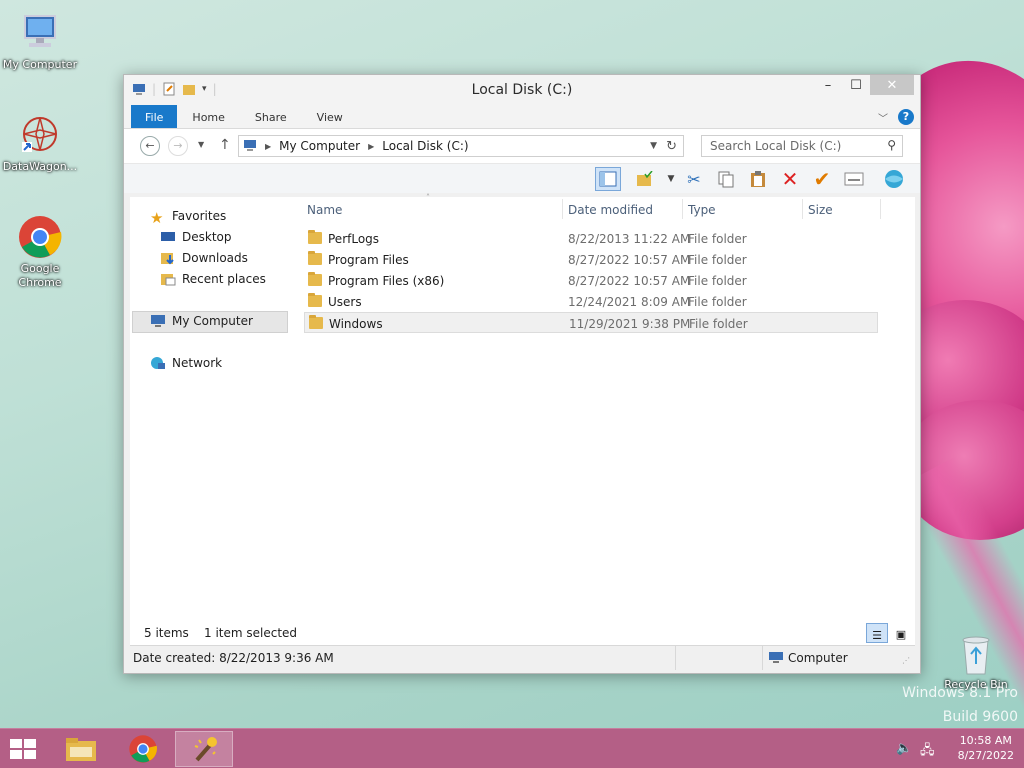 The image size is (1024, 768). What do you see at coordinates (178, 146) in the screenshot?
I see `forward-button: →` at bounding box center [178, 146].